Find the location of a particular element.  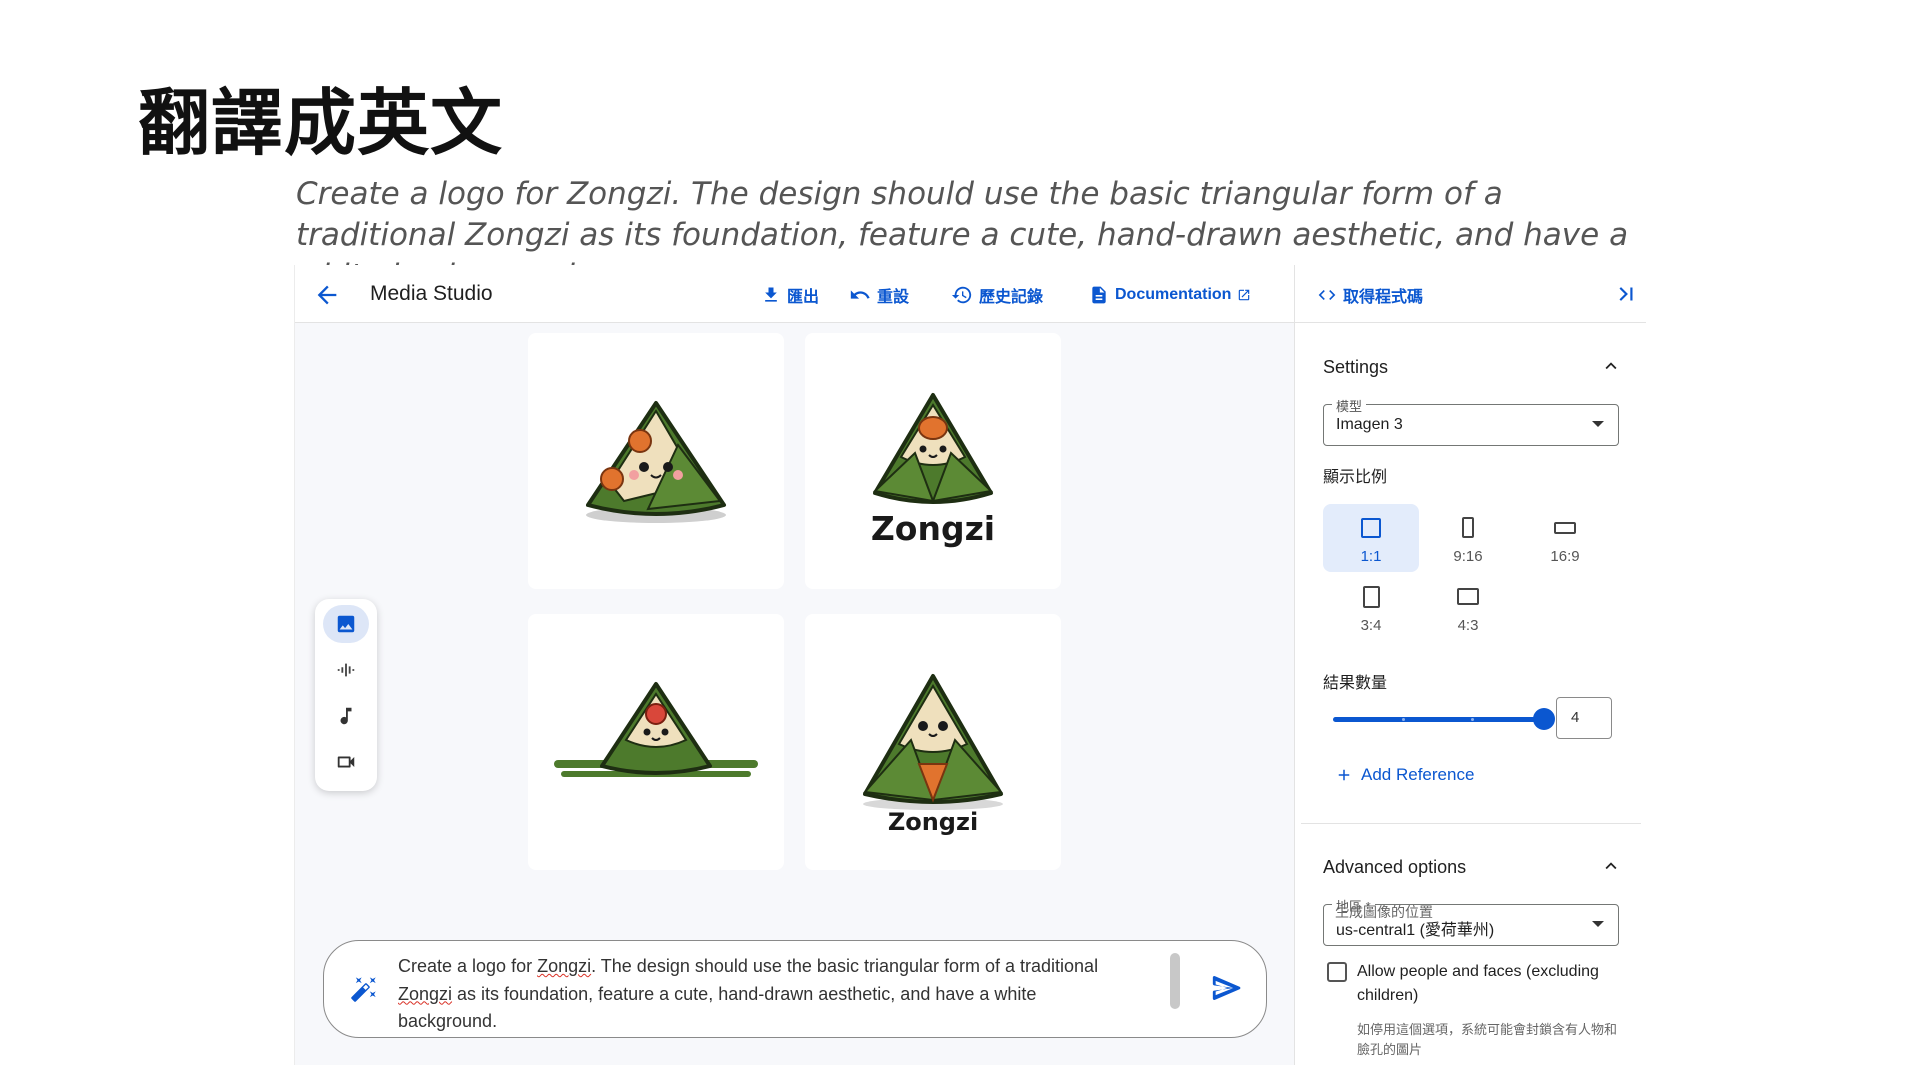

advanced-options-heading: Advanced options is located at coordinates (1394, 867).